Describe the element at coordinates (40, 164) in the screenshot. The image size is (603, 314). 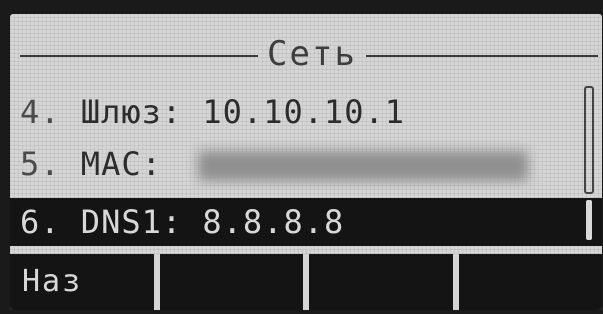
I see `menu-item-number: 5.` at that location.